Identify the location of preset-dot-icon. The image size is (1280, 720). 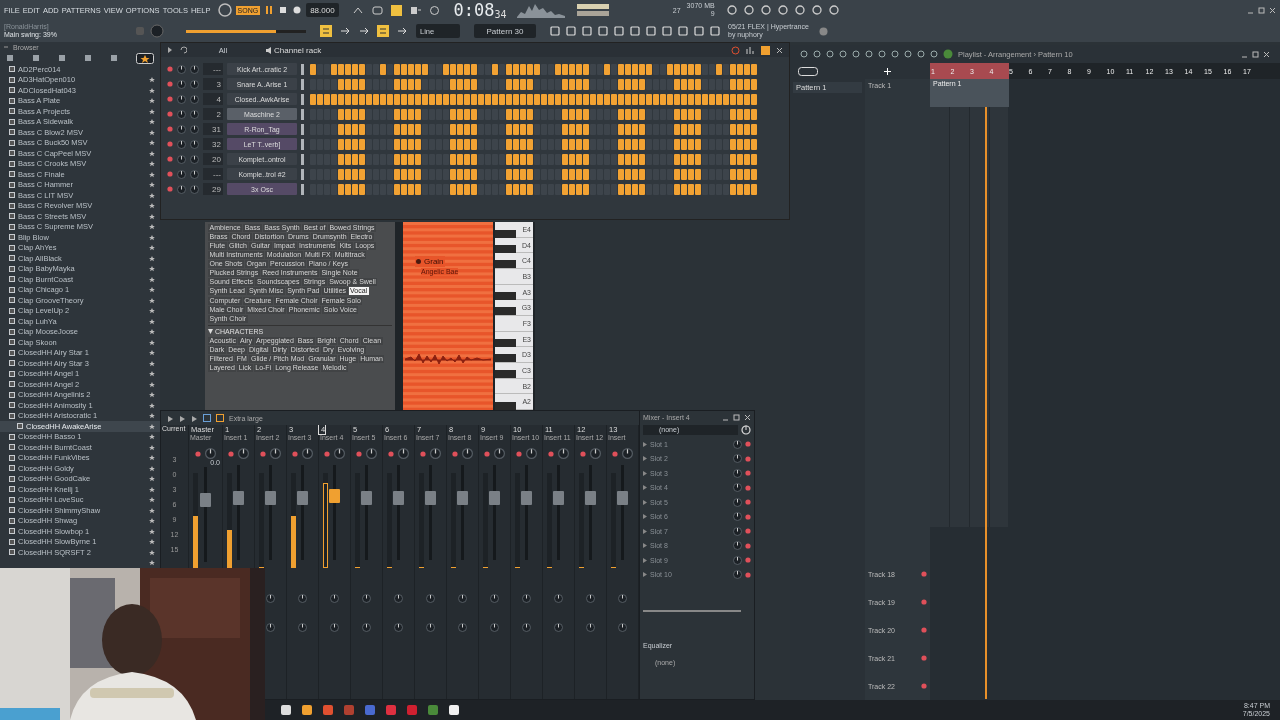
(418, 261).